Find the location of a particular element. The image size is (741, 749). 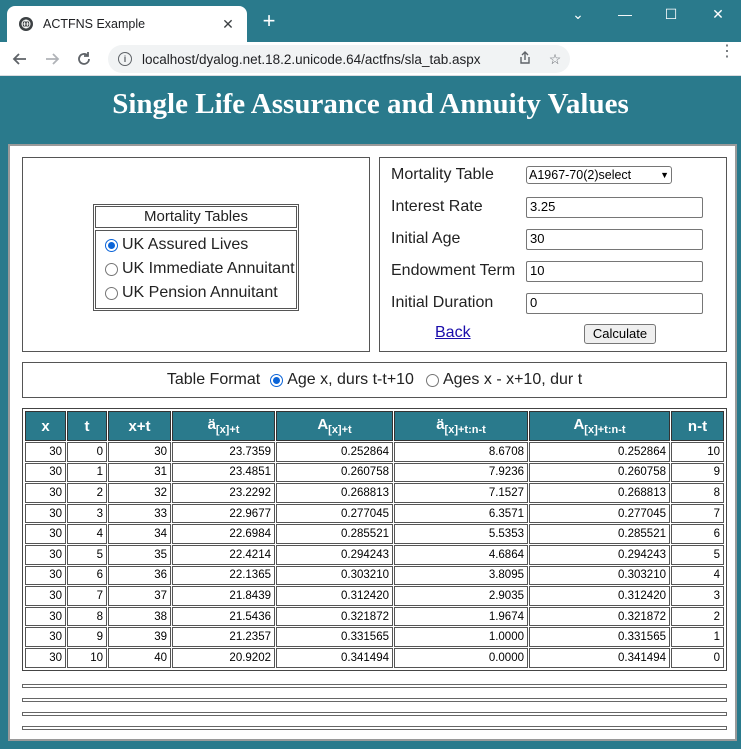

divider is located at coordinates (374, 714).